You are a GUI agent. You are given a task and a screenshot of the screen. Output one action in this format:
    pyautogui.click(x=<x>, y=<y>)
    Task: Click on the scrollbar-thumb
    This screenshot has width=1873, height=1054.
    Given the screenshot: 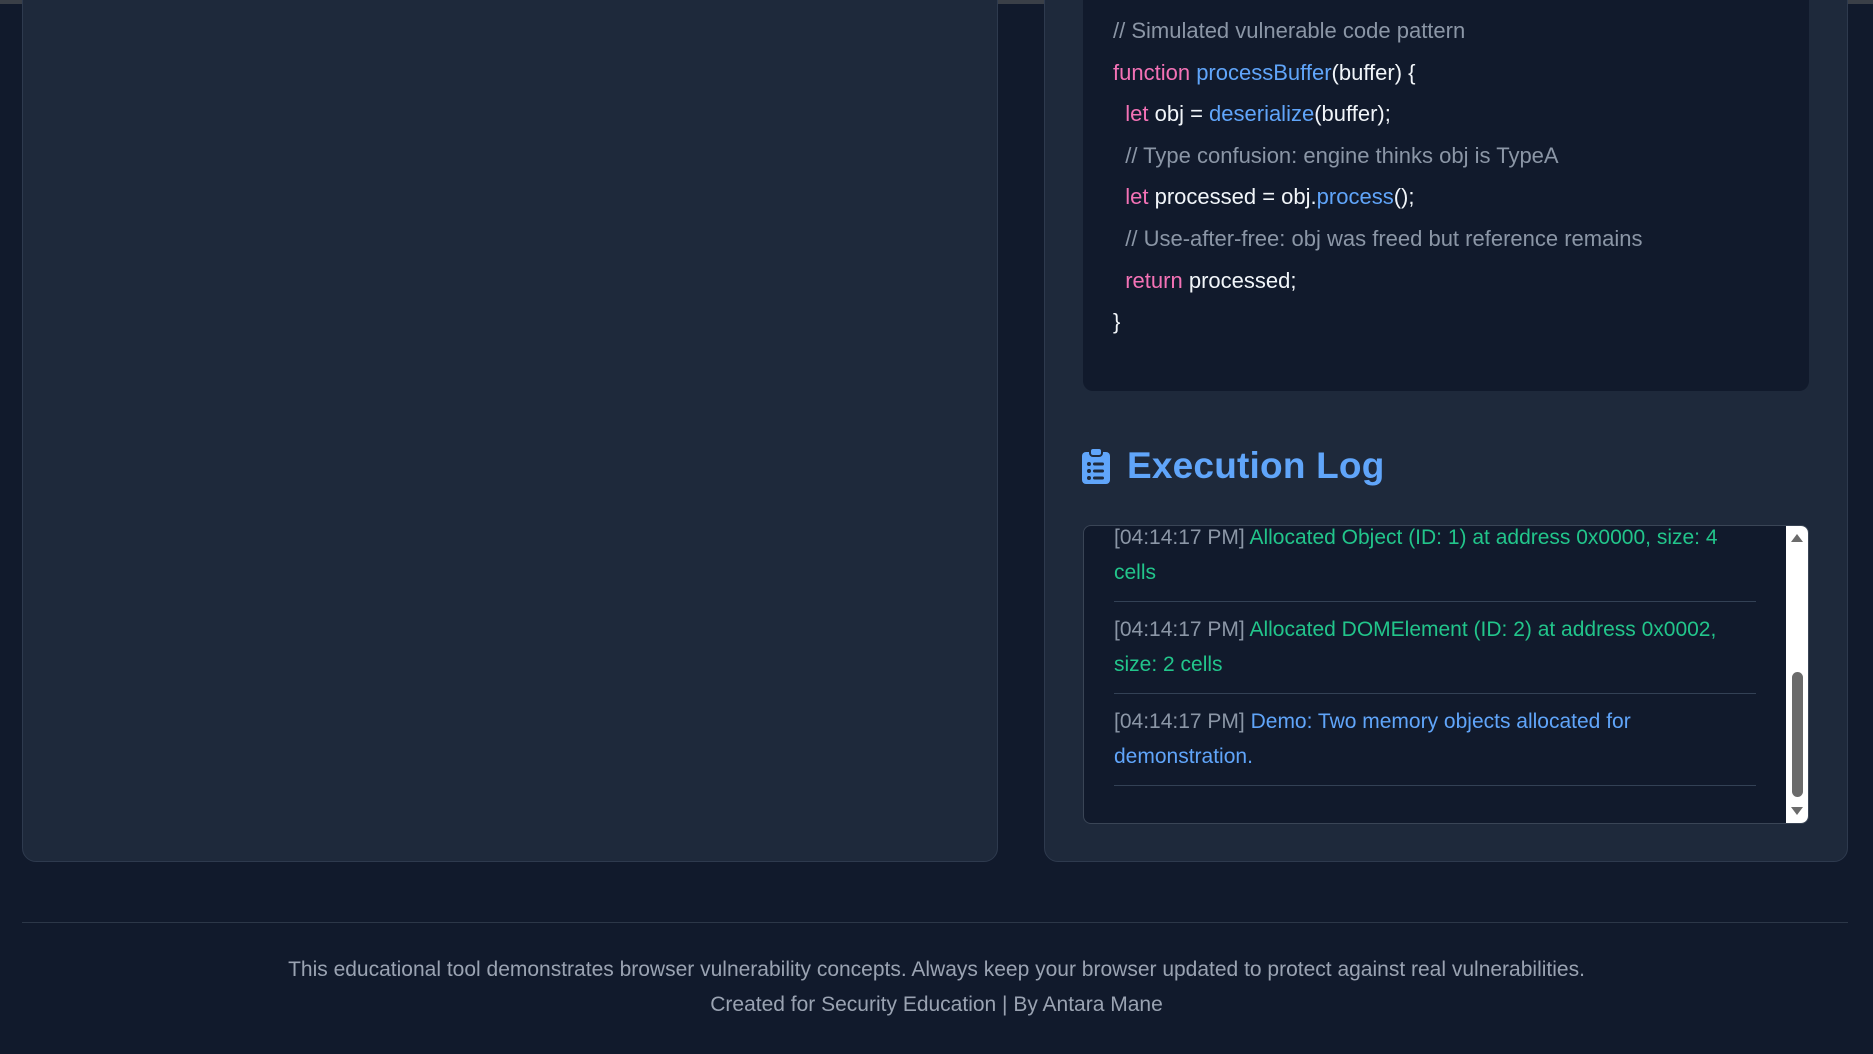 What is the action you would take?
    pyautogui.click(x=1797, y=734)
    